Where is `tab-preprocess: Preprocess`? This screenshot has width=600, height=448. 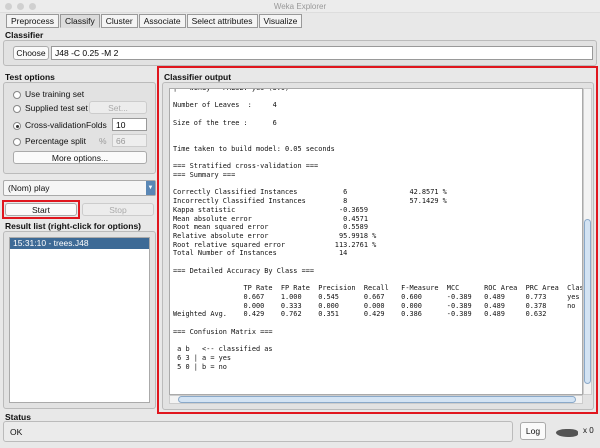
tab-preprocess: Preprocess is located at coordinates (32, 21).